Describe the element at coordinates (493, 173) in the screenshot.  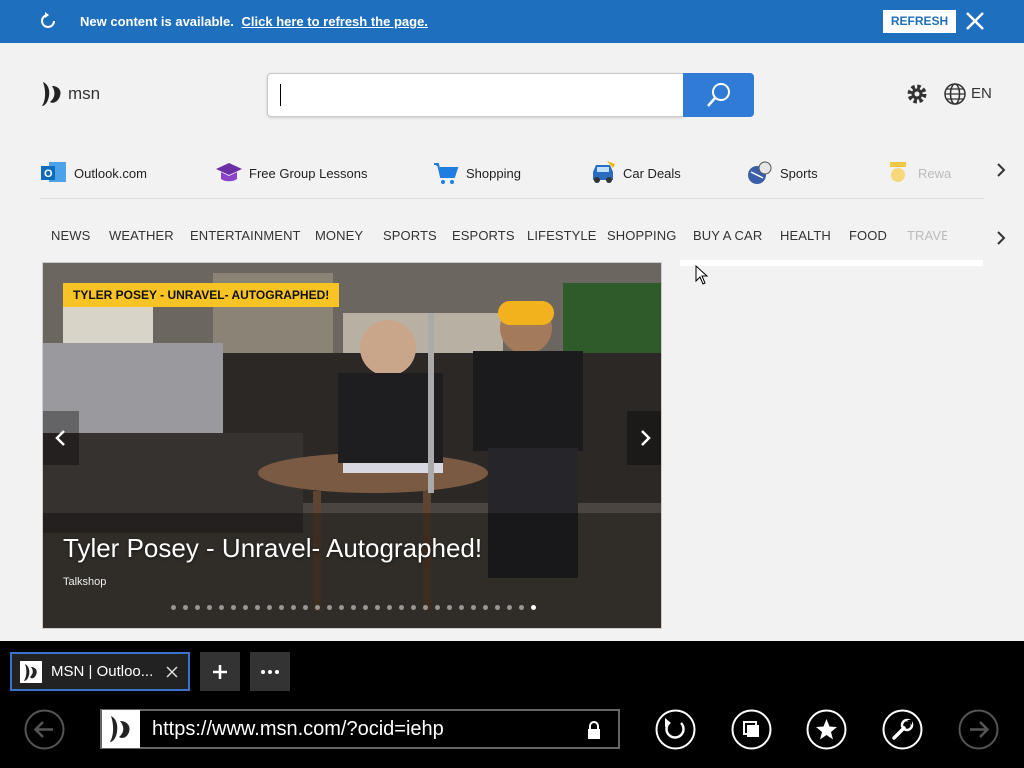
I see `quicklink-label: Shopping` at that location.